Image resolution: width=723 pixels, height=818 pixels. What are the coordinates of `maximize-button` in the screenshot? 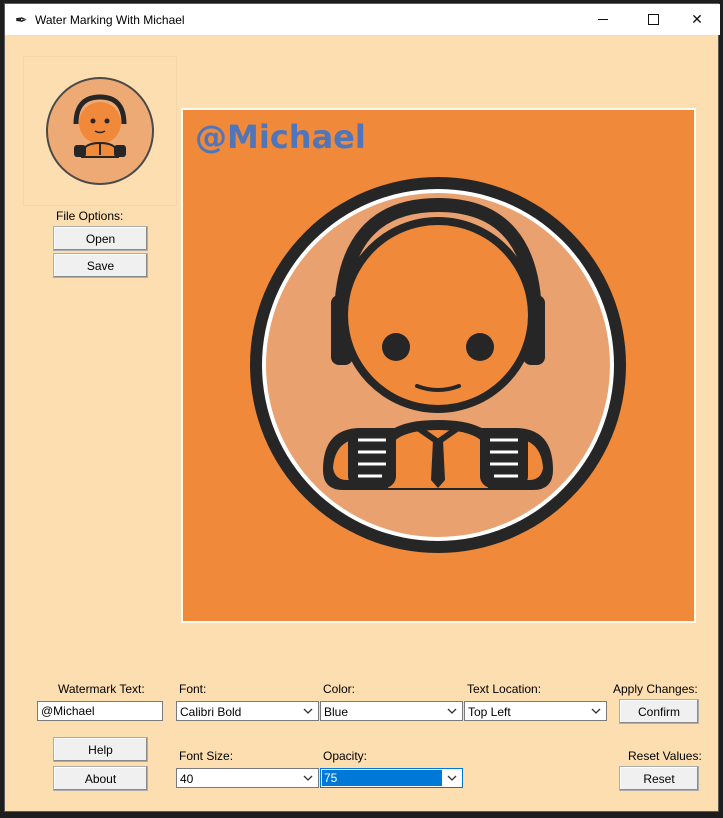 It's located at (653, 19).